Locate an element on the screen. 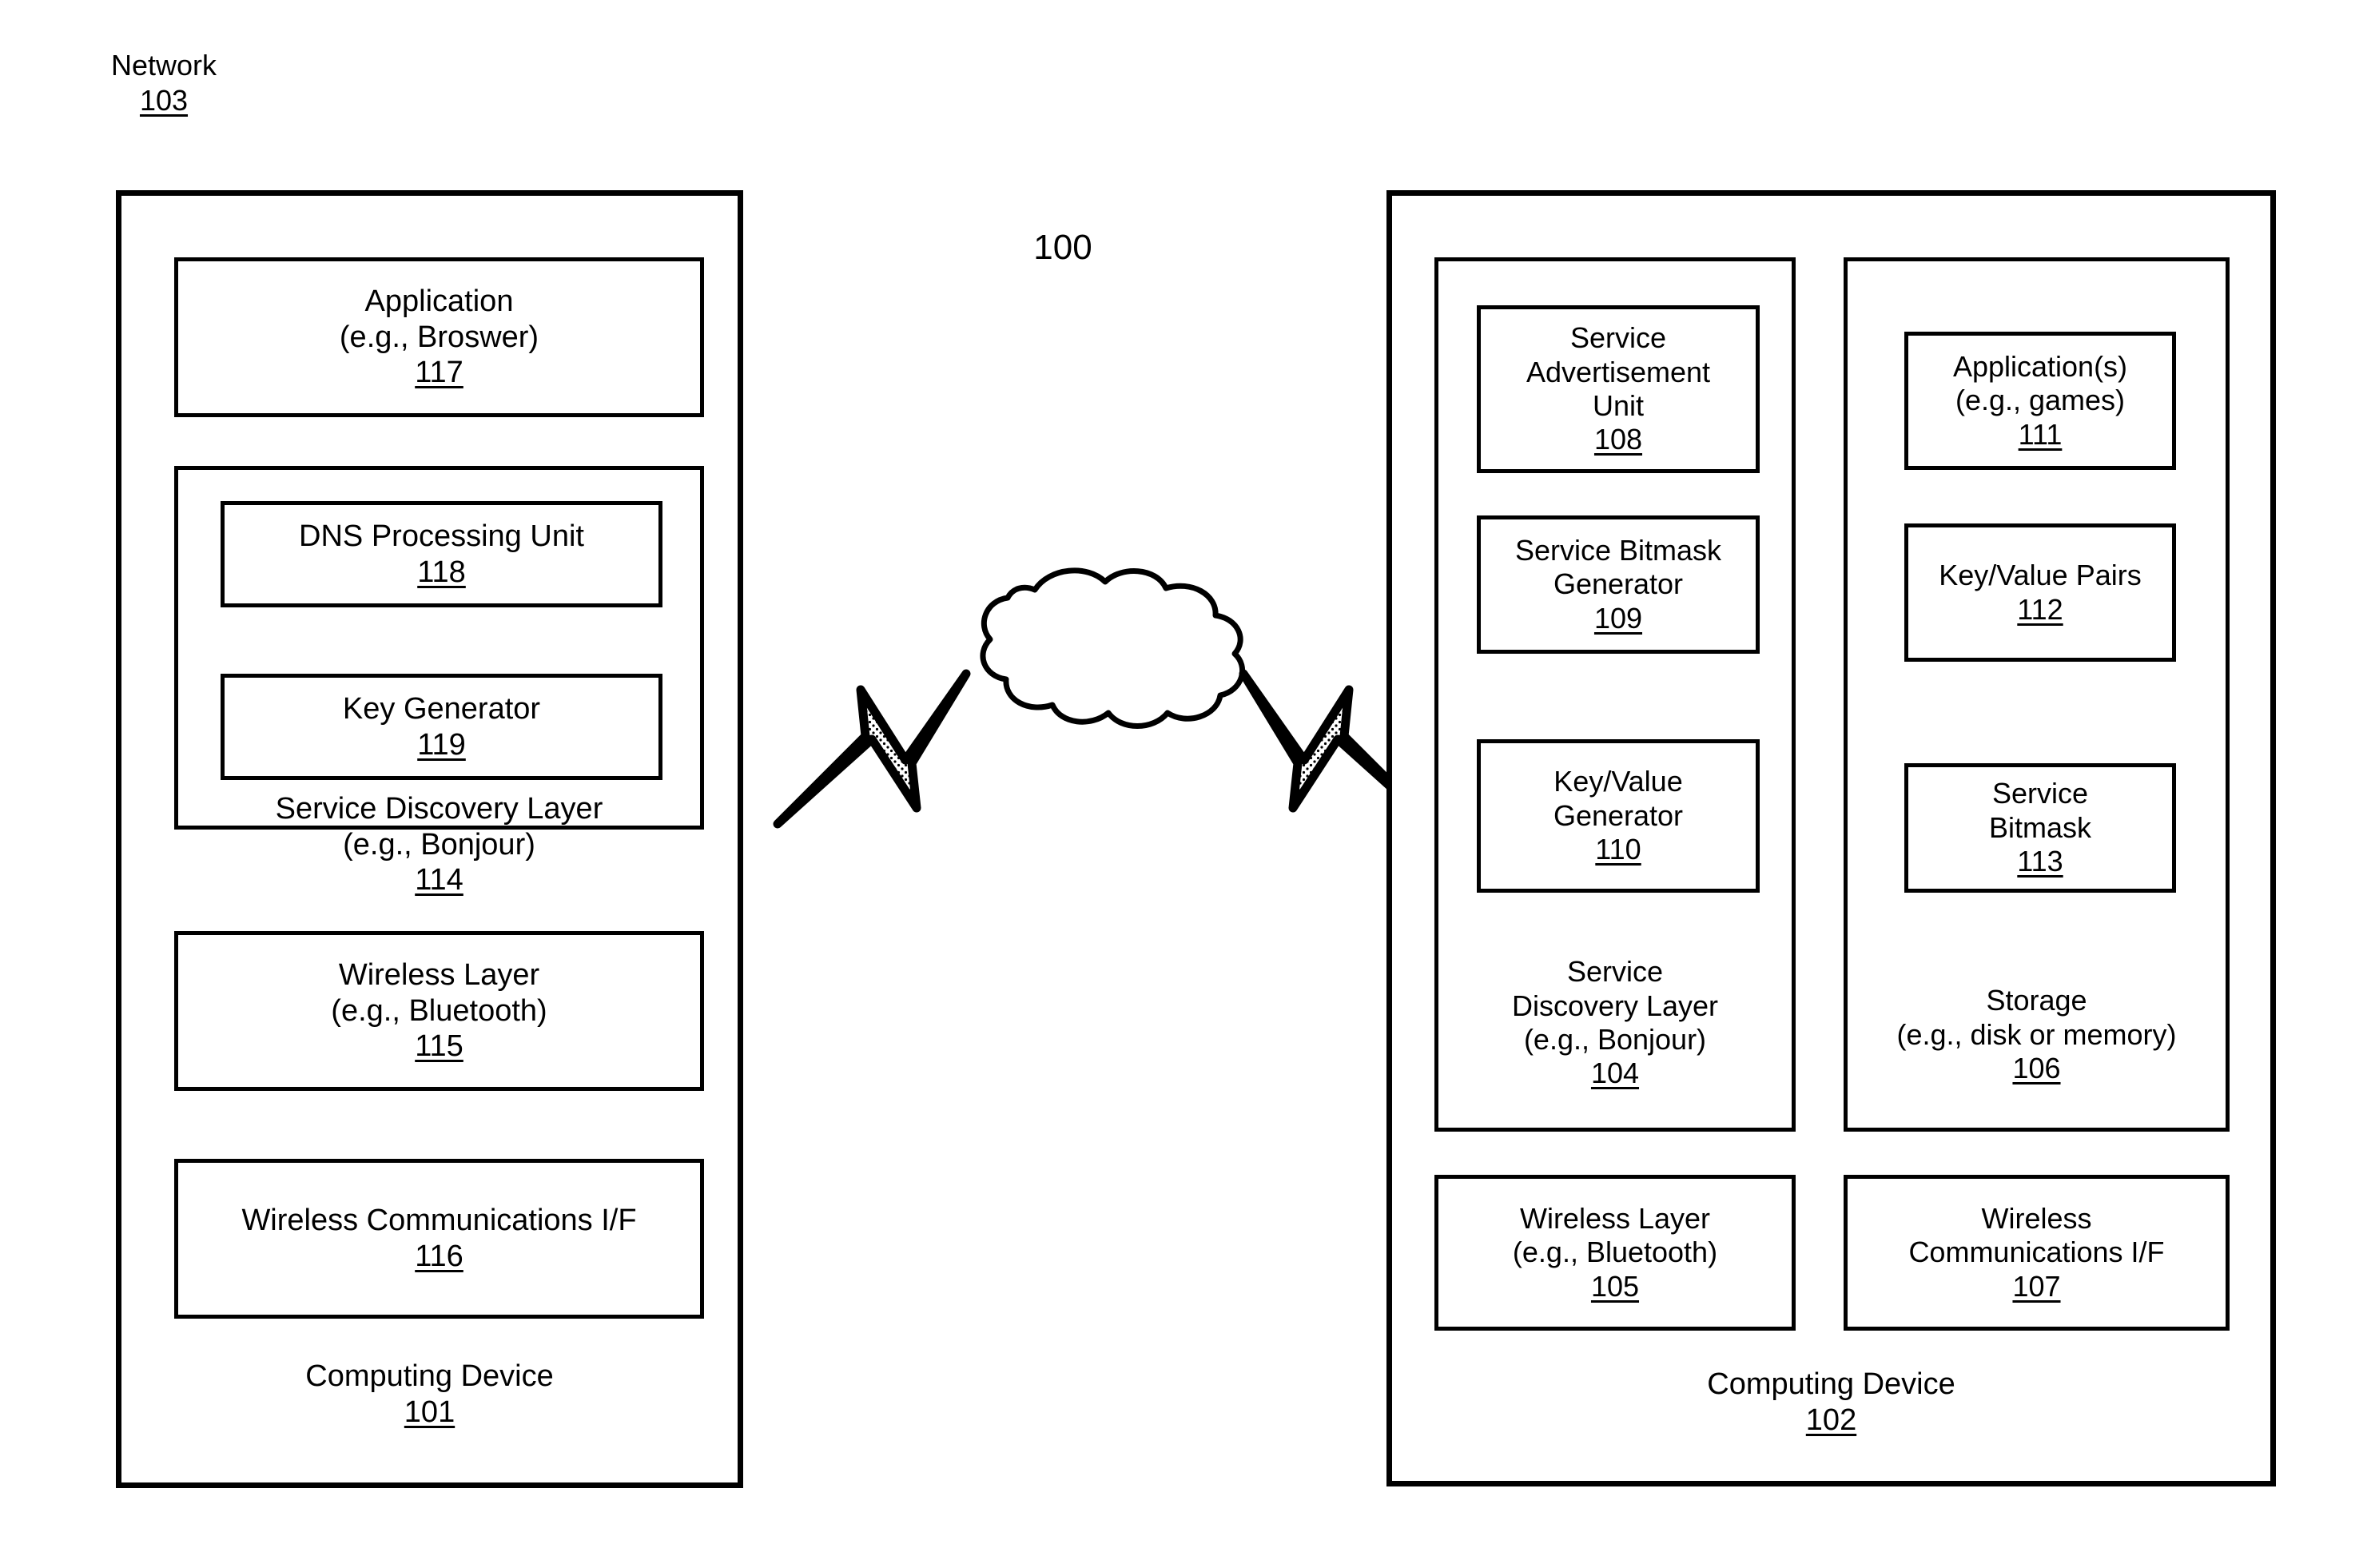 Image resolution: width=2375 pixels, height=1568 pixels. service-advertisement-unit-108-line1: Service is located at coordinates (1618, 338).